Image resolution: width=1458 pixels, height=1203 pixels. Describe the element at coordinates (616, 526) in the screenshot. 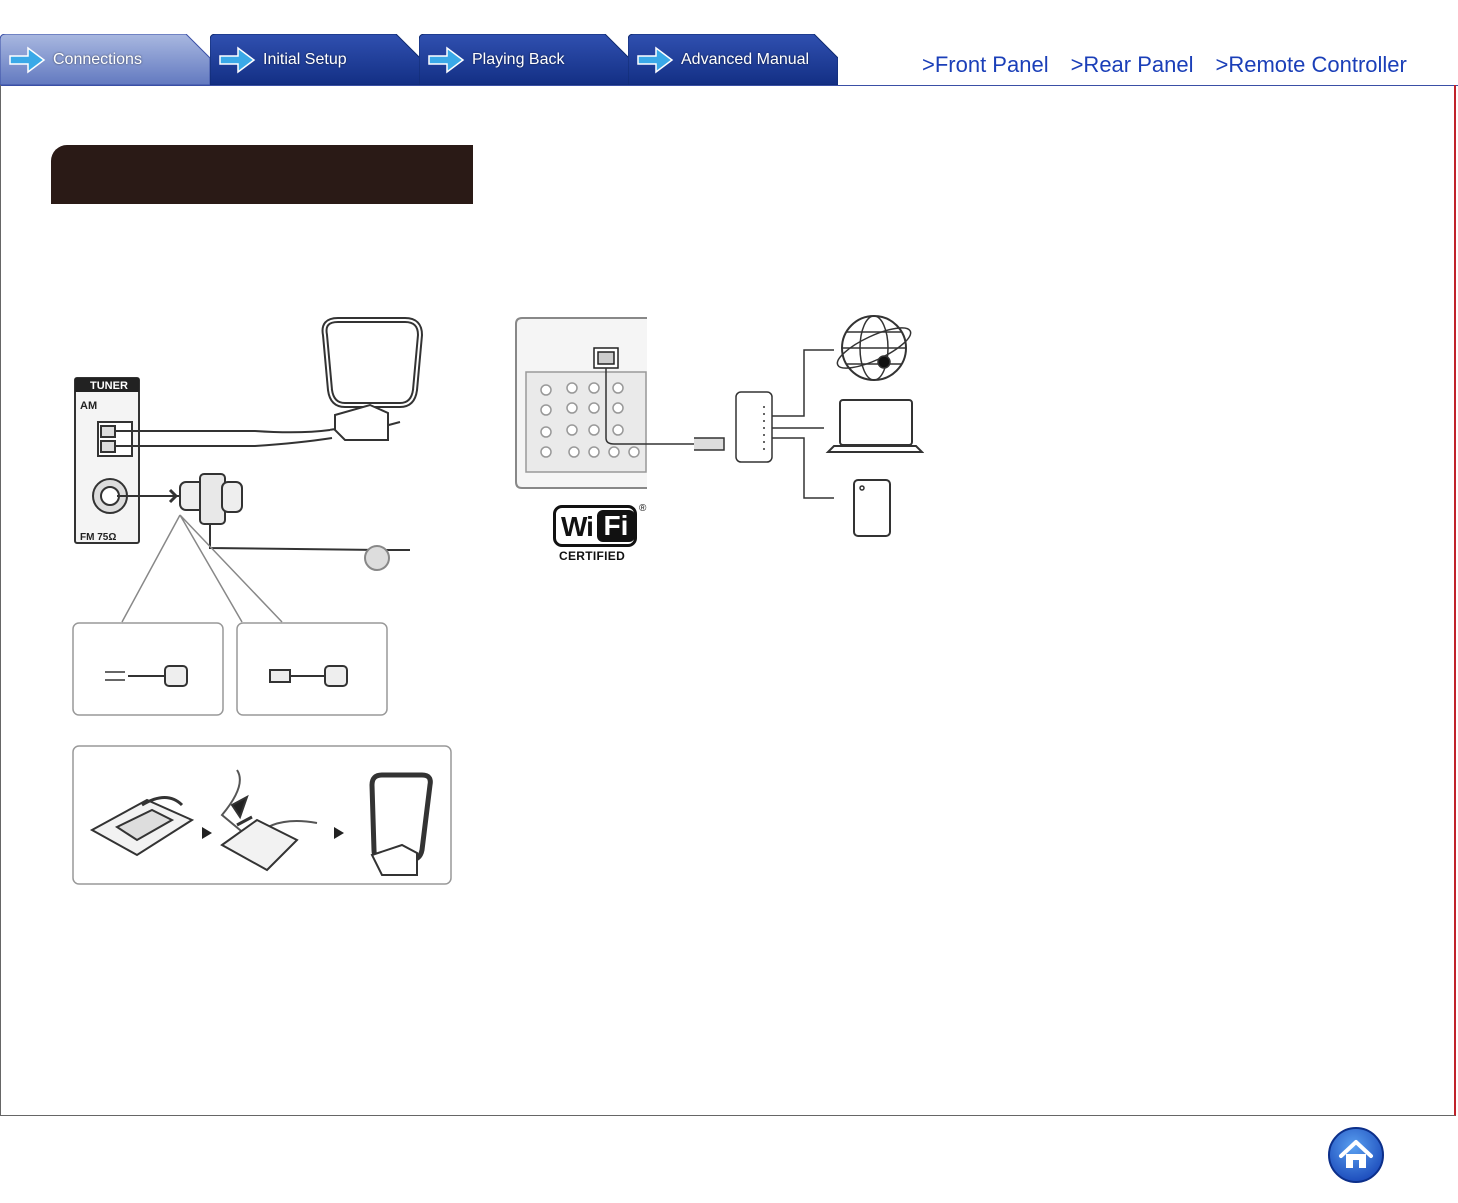

I see `wifi-logo-fi: Fi` at that location.